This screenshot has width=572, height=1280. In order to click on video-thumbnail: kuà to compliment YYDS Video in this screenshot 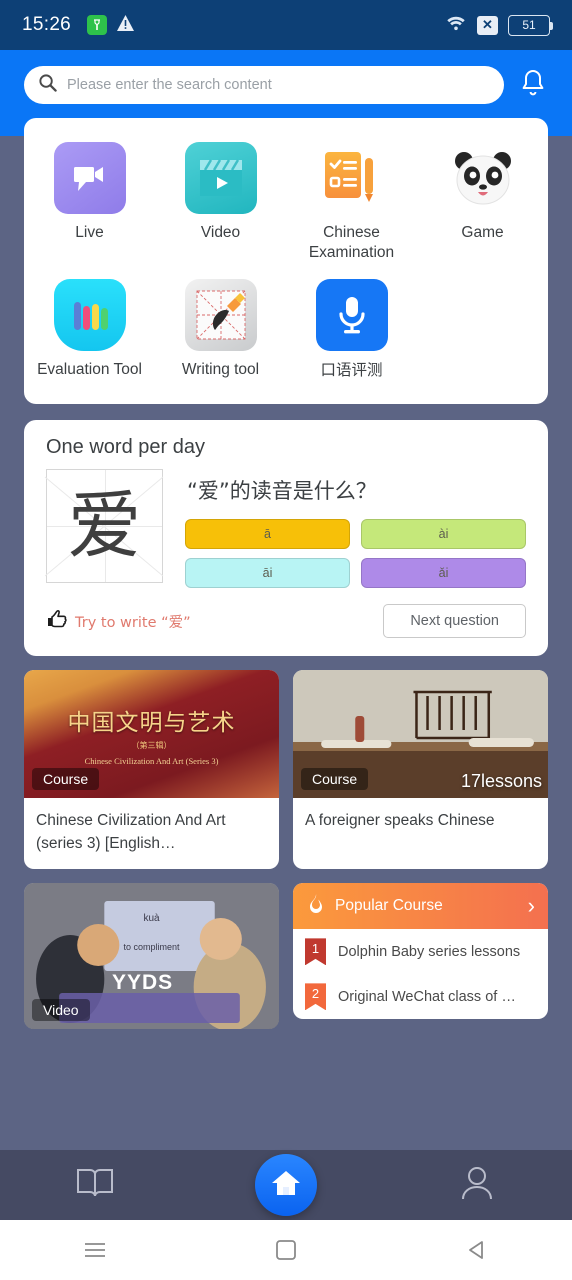, I will do `click(151, 956)`.